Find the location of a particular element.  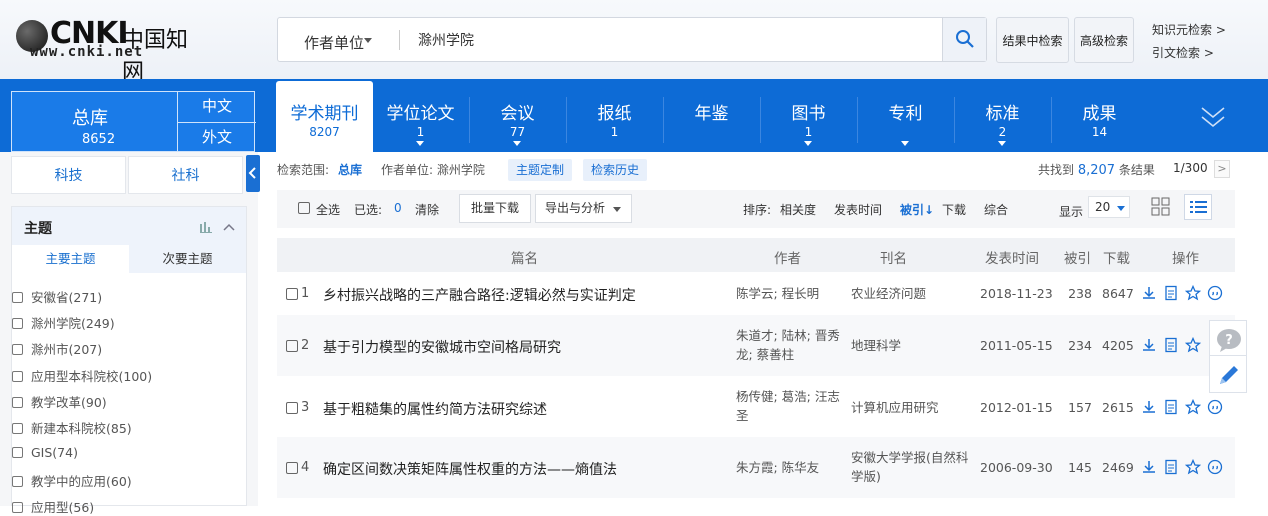

facet-item: 应用型本科院校(100) is located at coordinates (82, 375).